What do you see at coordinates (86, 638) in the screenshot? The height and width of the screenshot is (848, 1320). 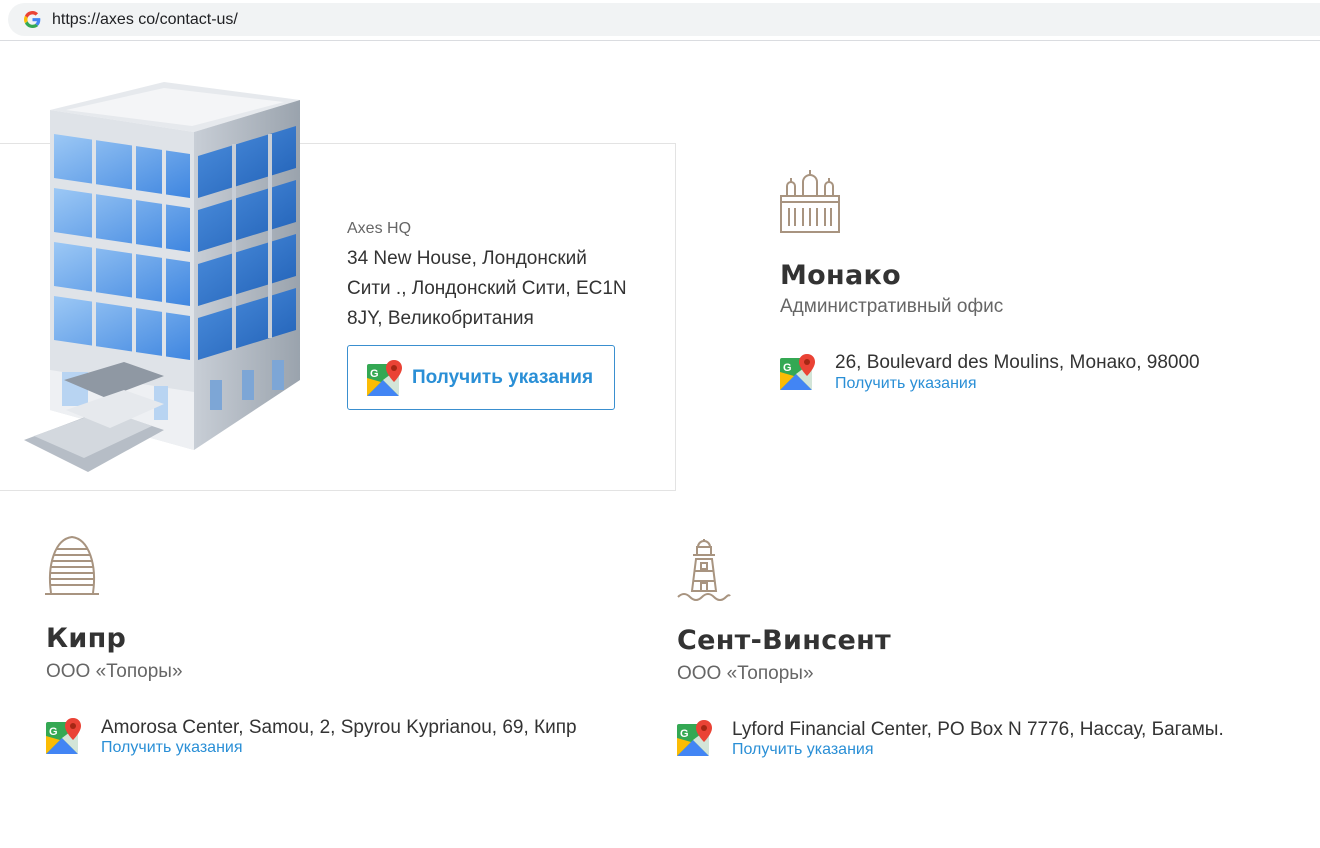 I see `office-title: Кипр` at bounding box center [86, 638].